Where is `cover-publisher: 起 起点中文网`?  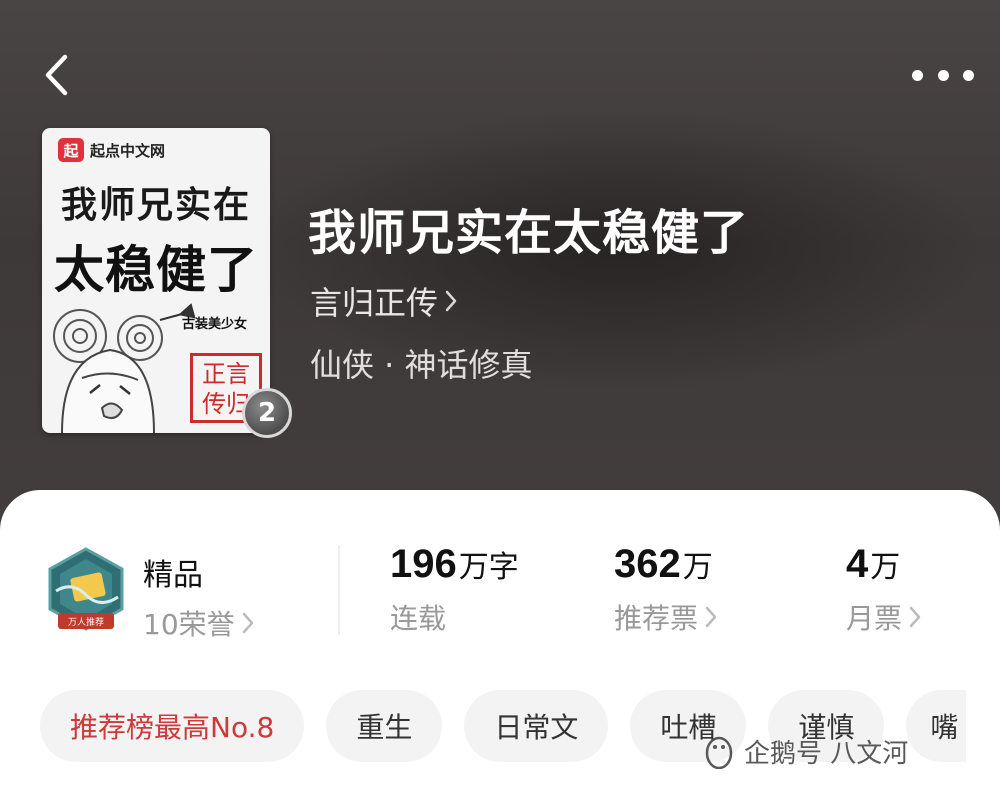 cover-publisher: 起 起点中文网 is located at coordinates (111, 150).